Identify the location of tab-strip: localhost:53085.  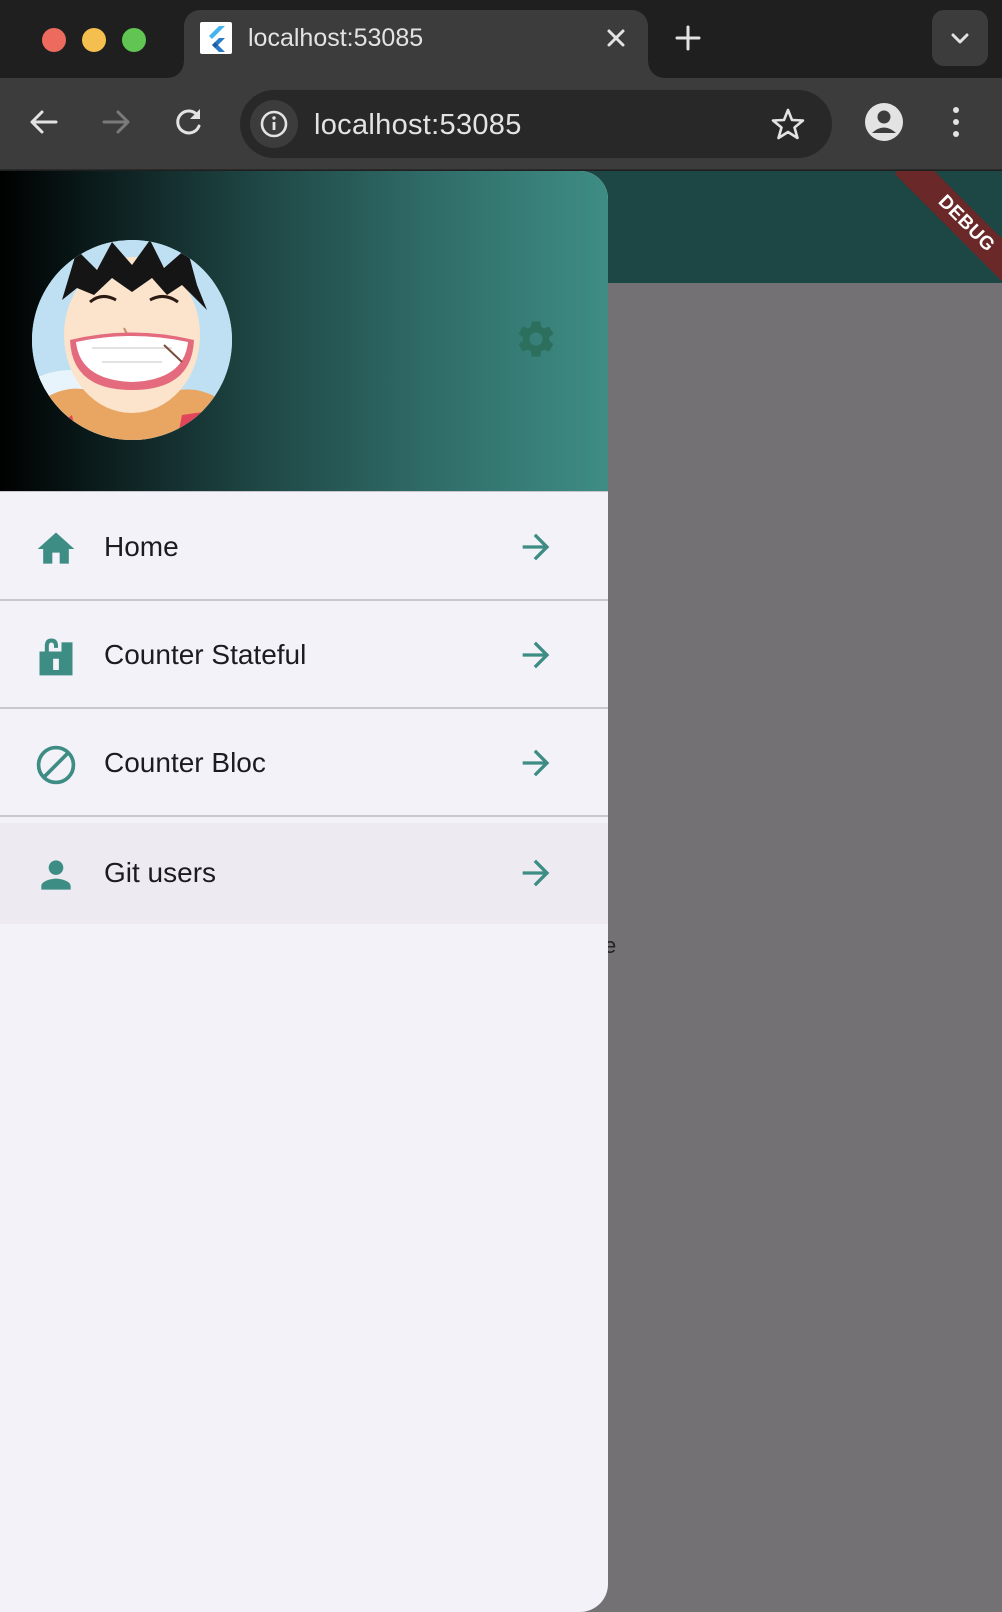
(501, 39).